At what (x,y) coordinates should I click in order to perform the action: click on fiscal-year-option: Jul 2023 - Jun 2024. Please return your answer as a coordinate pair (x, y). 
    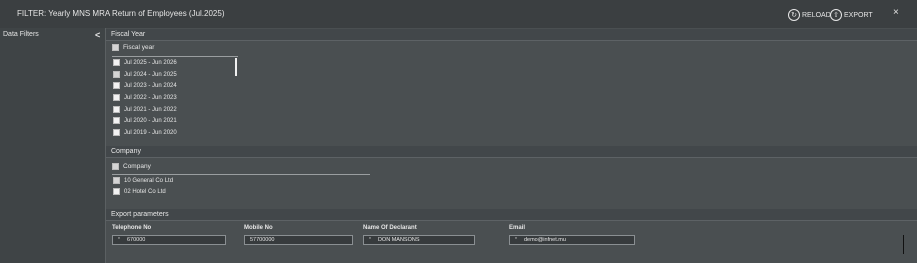
    Looking at the image, I should click on (145, 85).